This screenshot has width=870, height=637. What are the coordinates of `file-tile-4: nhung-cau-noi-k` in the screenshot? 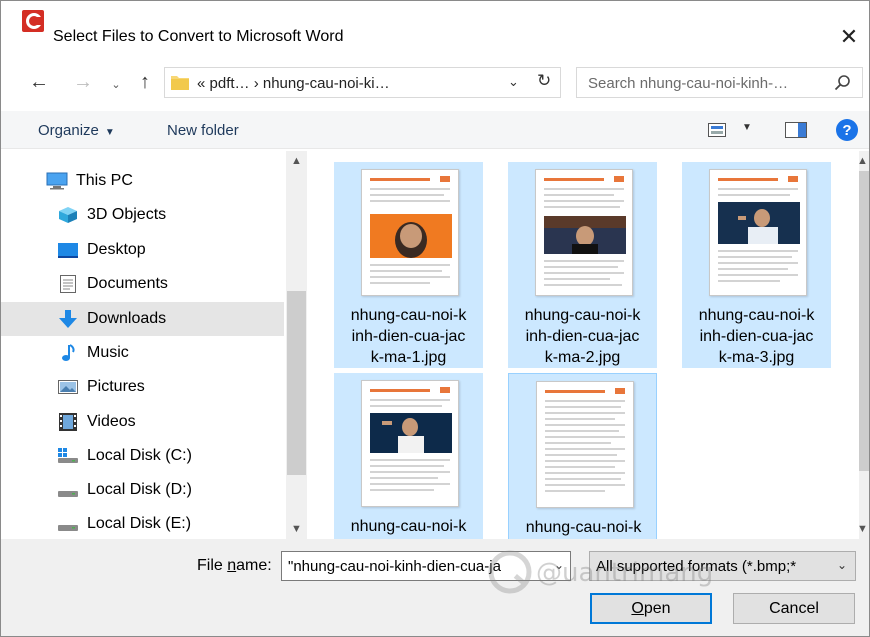 It's located at (408, 456).